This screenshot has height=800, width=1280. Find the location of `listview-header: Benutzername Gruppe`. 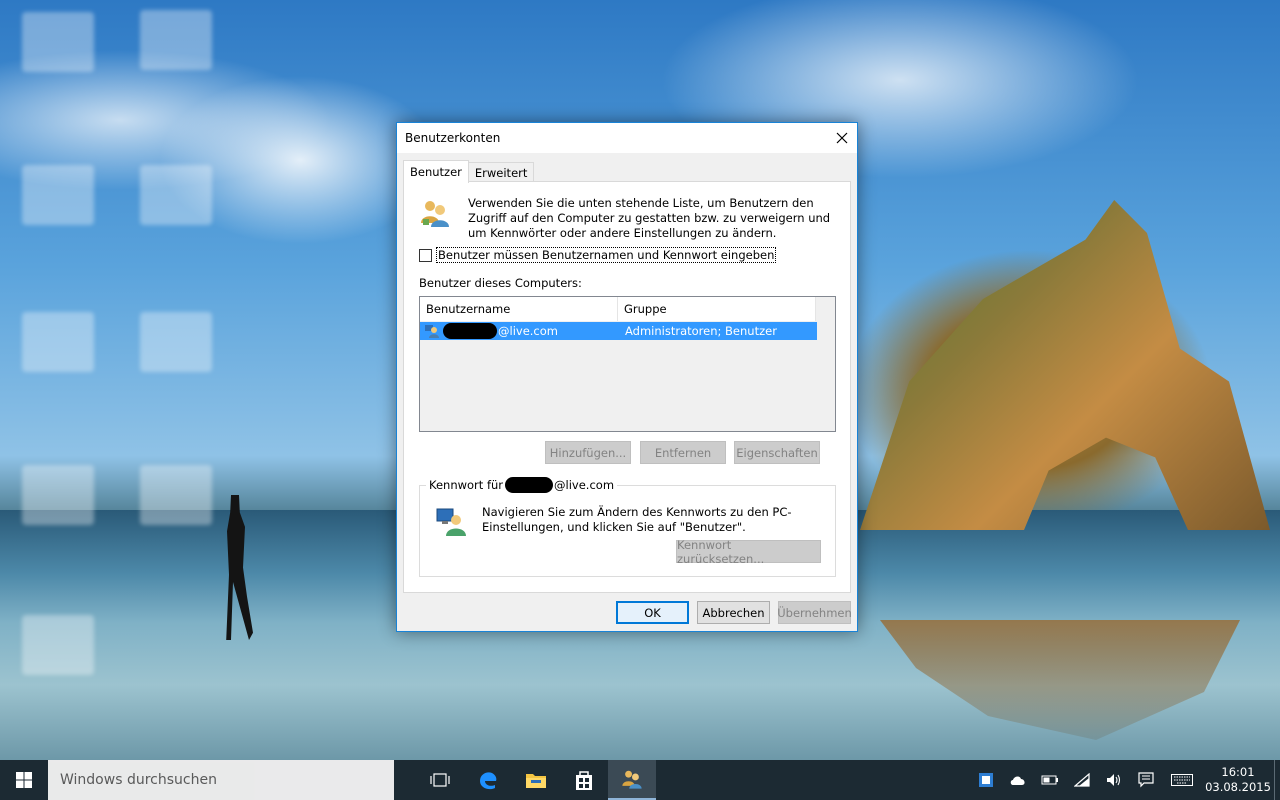

listview-header: Benutzername Gruppe is located at coordinates (627, 309).